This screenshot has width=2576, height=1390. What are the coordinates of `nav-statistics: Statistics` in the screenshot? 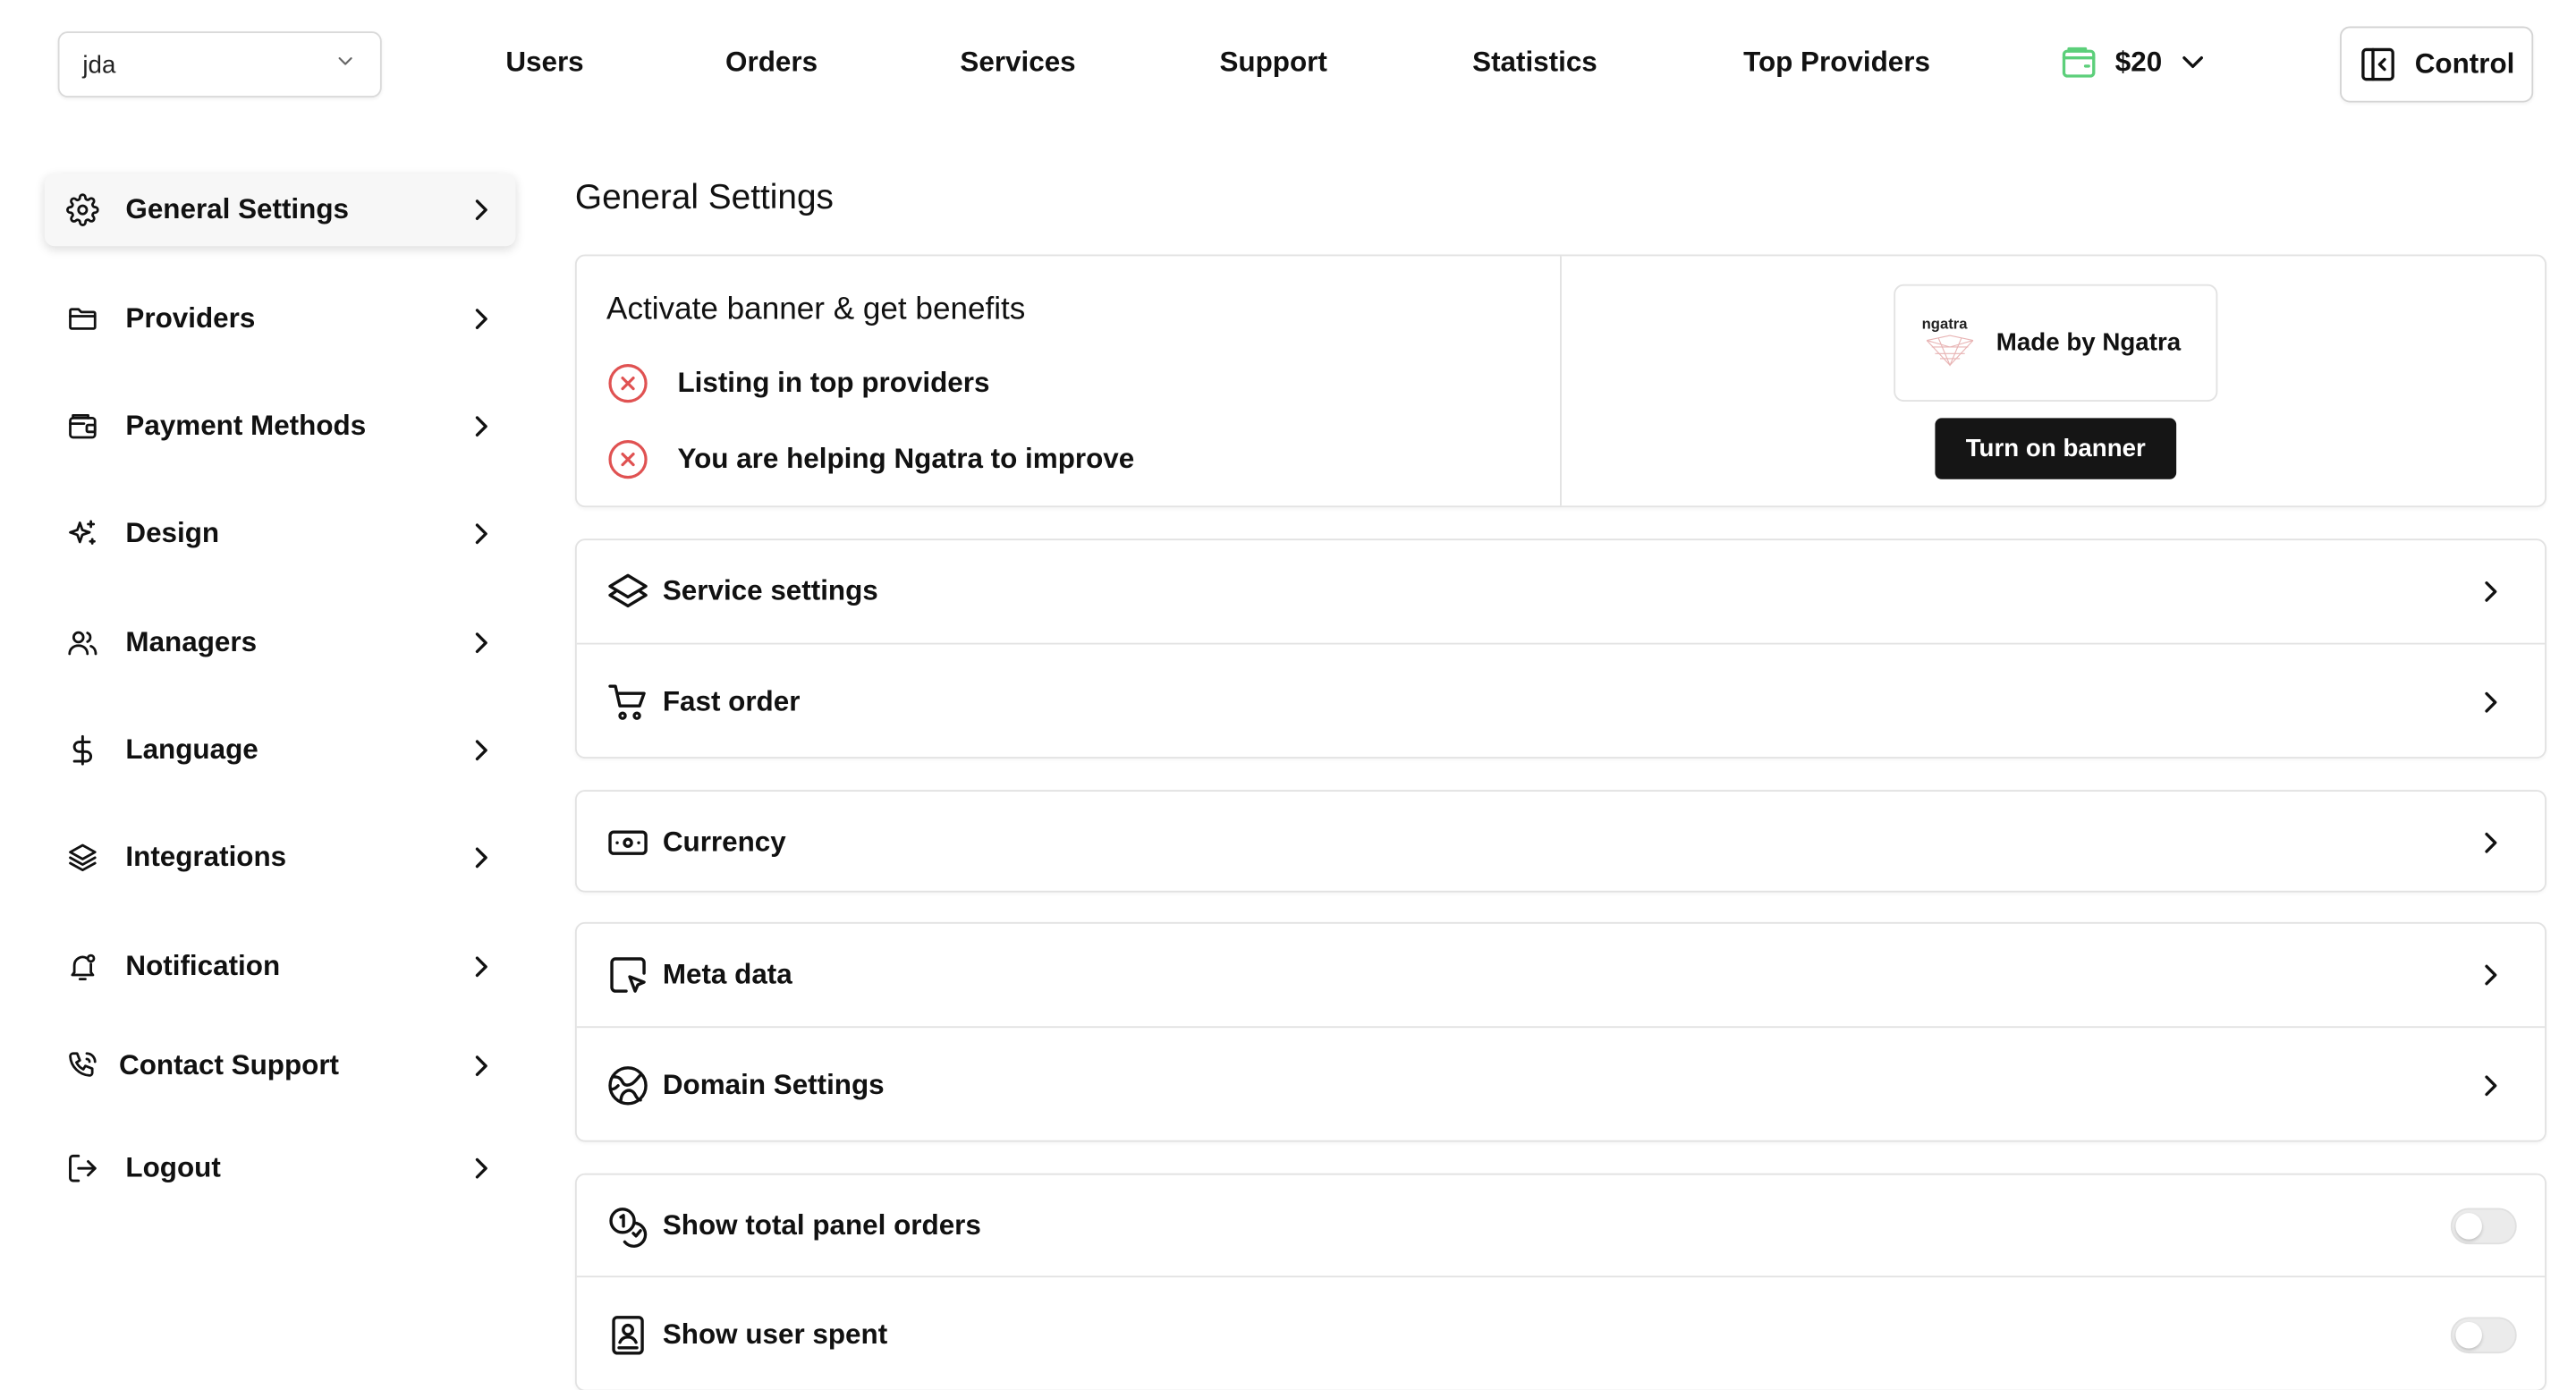 It's located at (1534, 63).